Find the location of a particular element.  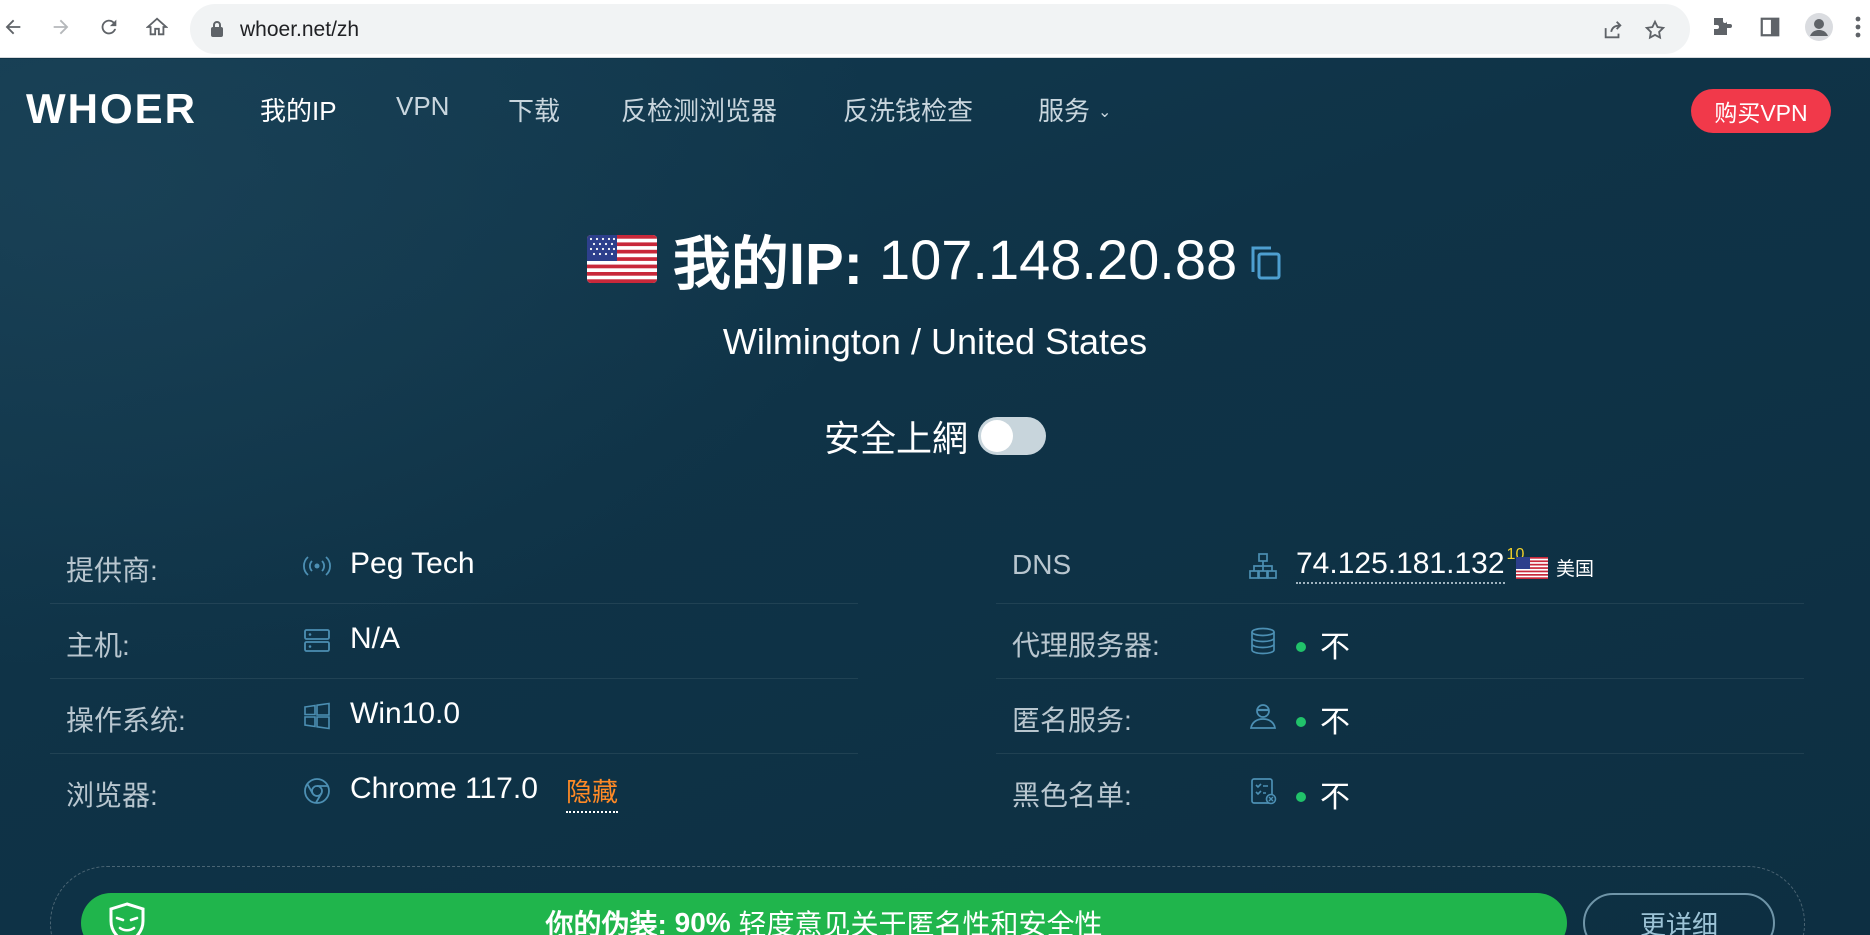

dns-value-wrap: 74.125.181.132 10 is located at coordinates (1410, 565).